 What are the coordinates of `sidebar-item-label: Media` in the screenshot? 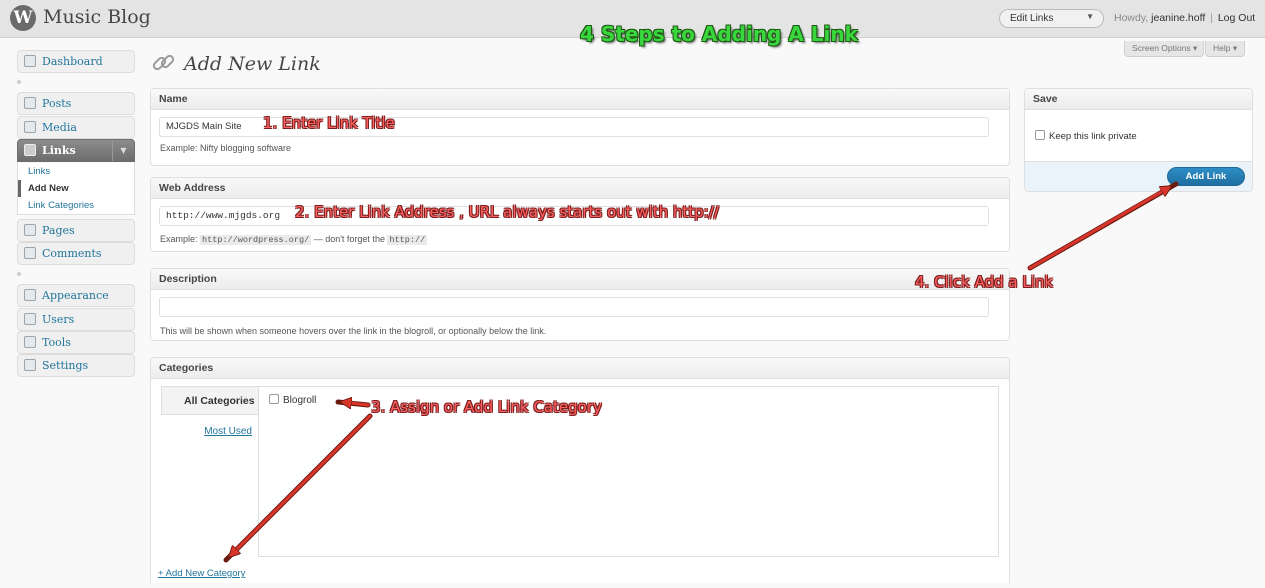 It's located at (59, 127).